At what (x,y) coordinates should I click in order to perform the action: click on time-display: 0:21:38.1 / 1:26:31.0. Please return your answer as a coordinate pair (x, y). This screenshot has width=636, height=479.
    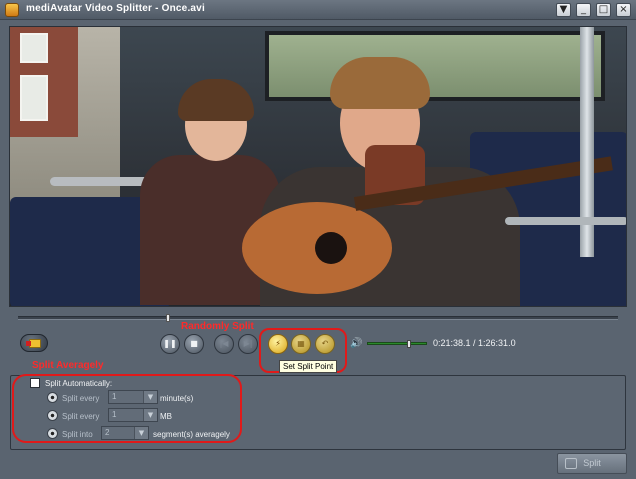
    Looking at the image, I should click on (474, 343).